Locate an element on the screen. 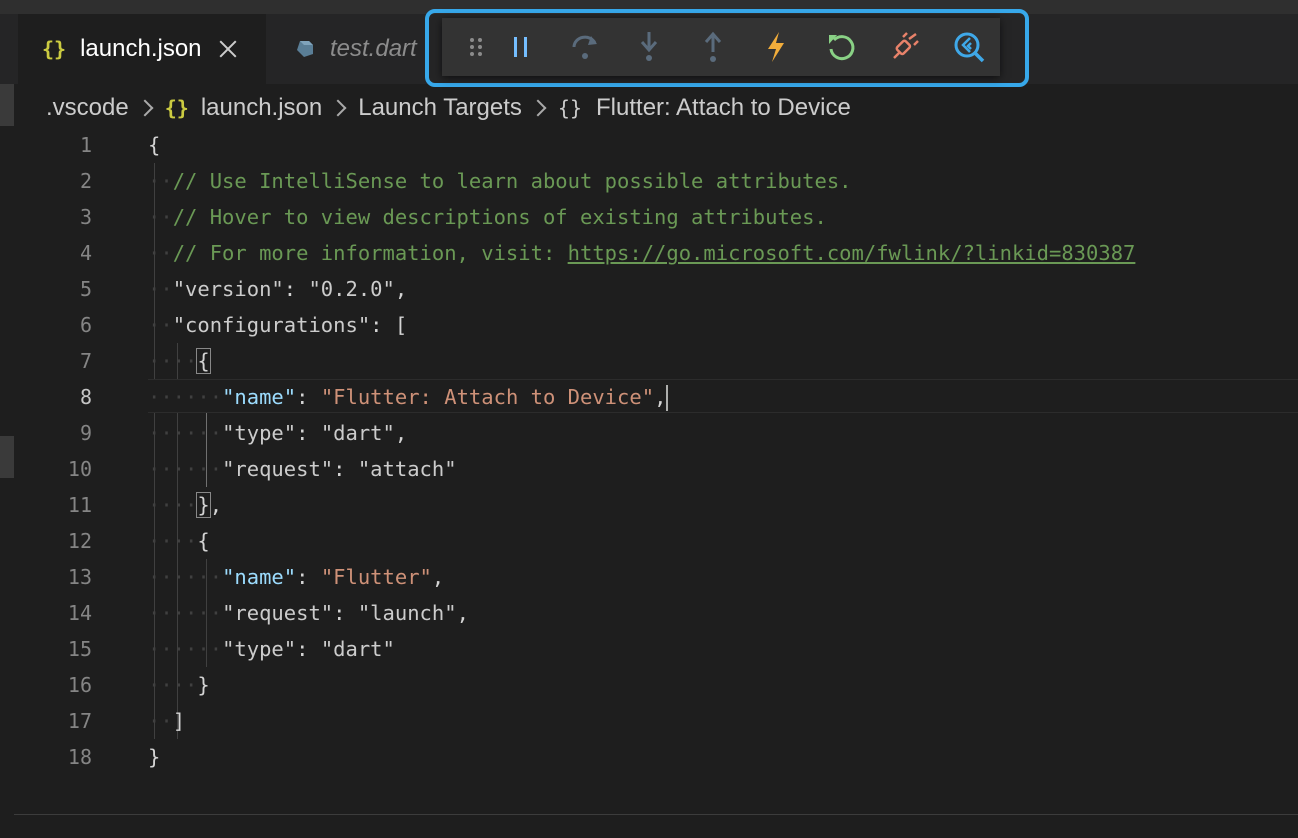 The height and width of the screenshot is (838, 1298). line-number: 12 is located at coordinates (79, 541).